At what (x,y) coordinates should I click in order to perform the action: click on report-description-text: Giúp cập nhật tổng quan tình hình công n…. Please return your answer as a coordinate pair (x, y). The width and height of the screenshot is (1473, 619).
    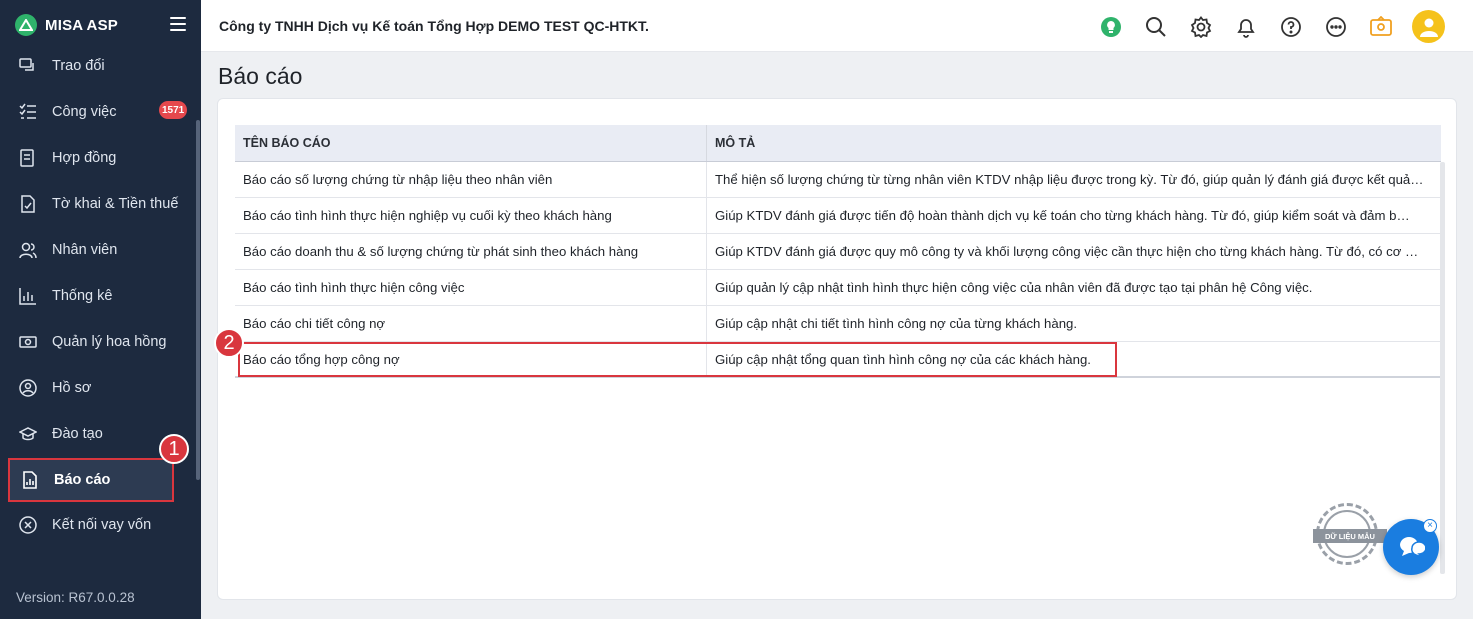
    Looking at the image, I should click on (903, 359).